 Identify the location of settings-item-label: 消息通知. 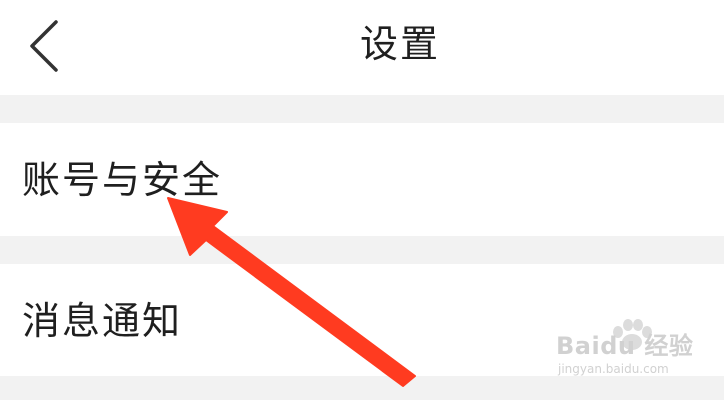
(102, 321).